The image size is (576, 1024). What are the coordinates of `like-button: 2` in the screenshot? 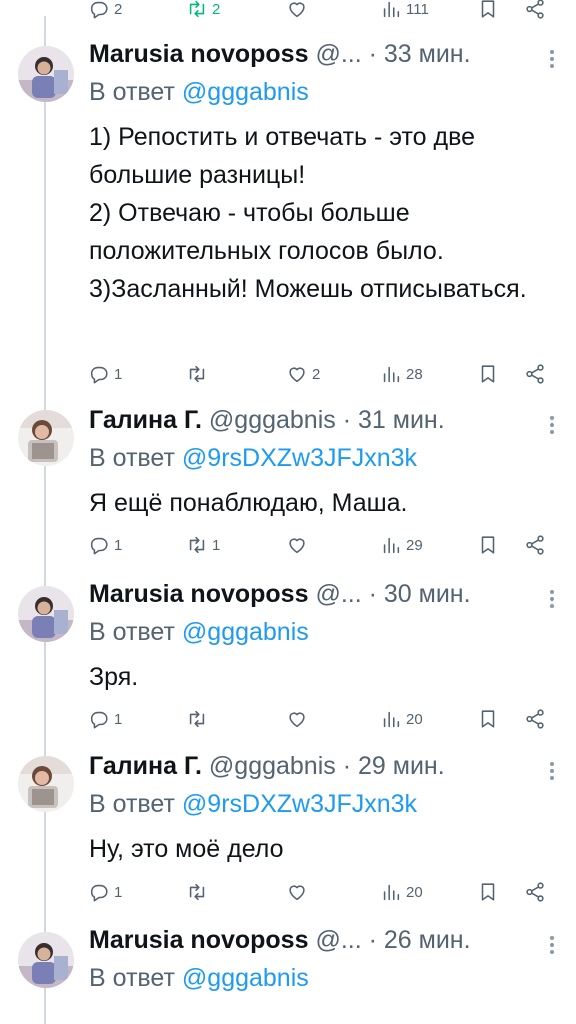 It's located at (303, 374).